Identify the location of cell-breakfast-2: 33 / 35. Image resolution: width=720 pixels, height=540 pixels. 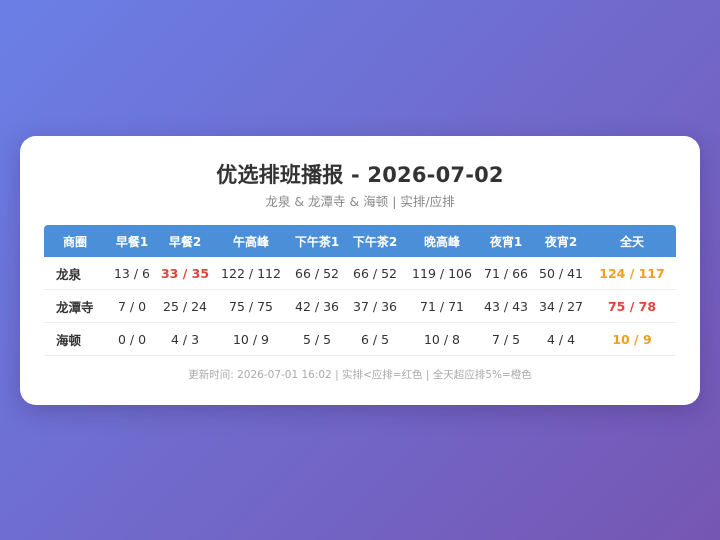
(185, 273).